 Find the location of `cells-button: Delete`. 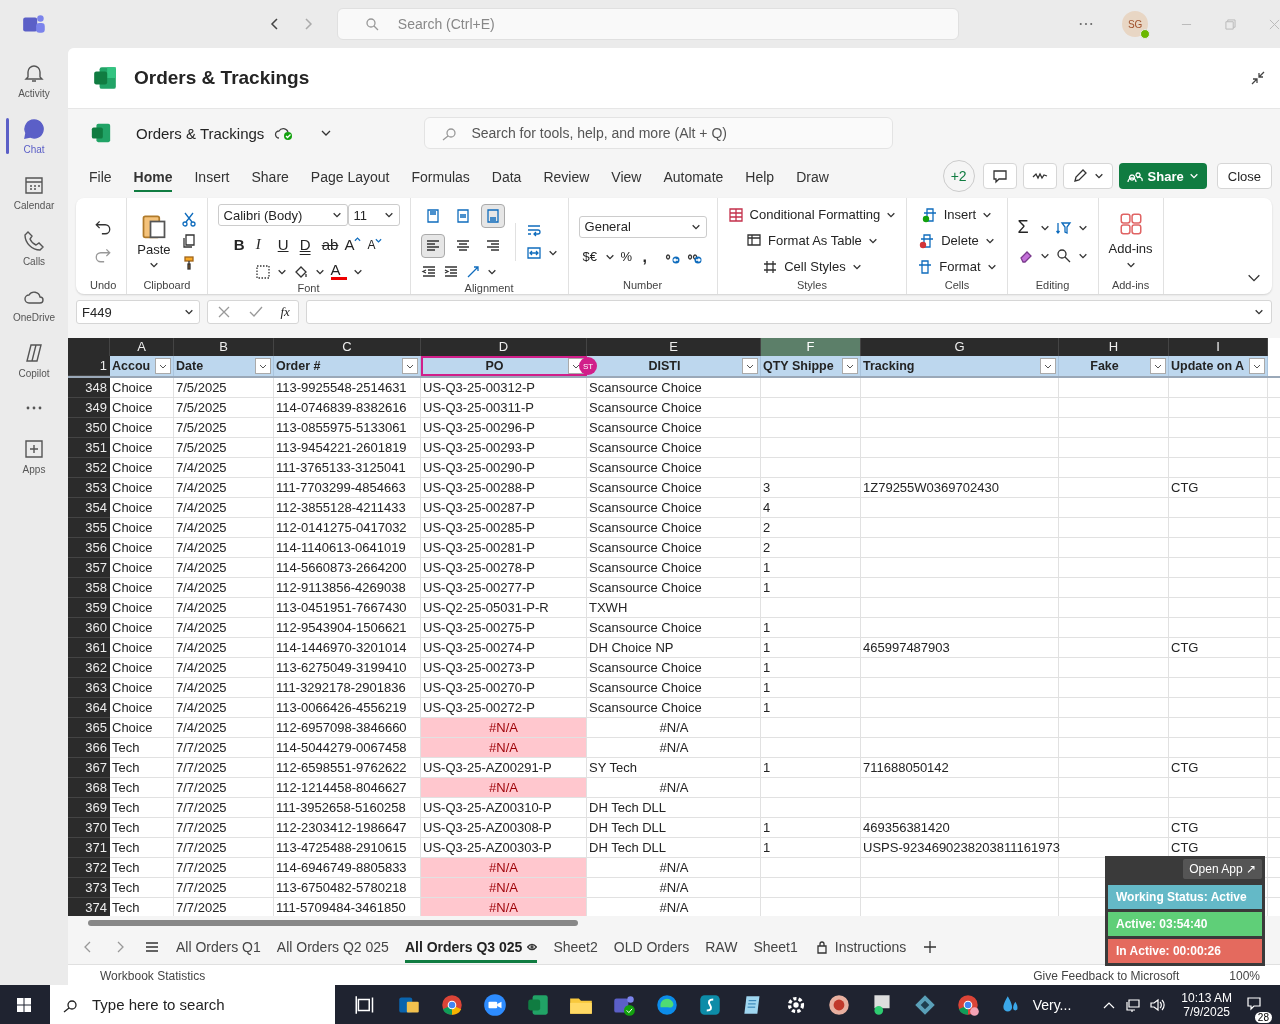

cells-button: Delete is located at coordinates (957, 240).